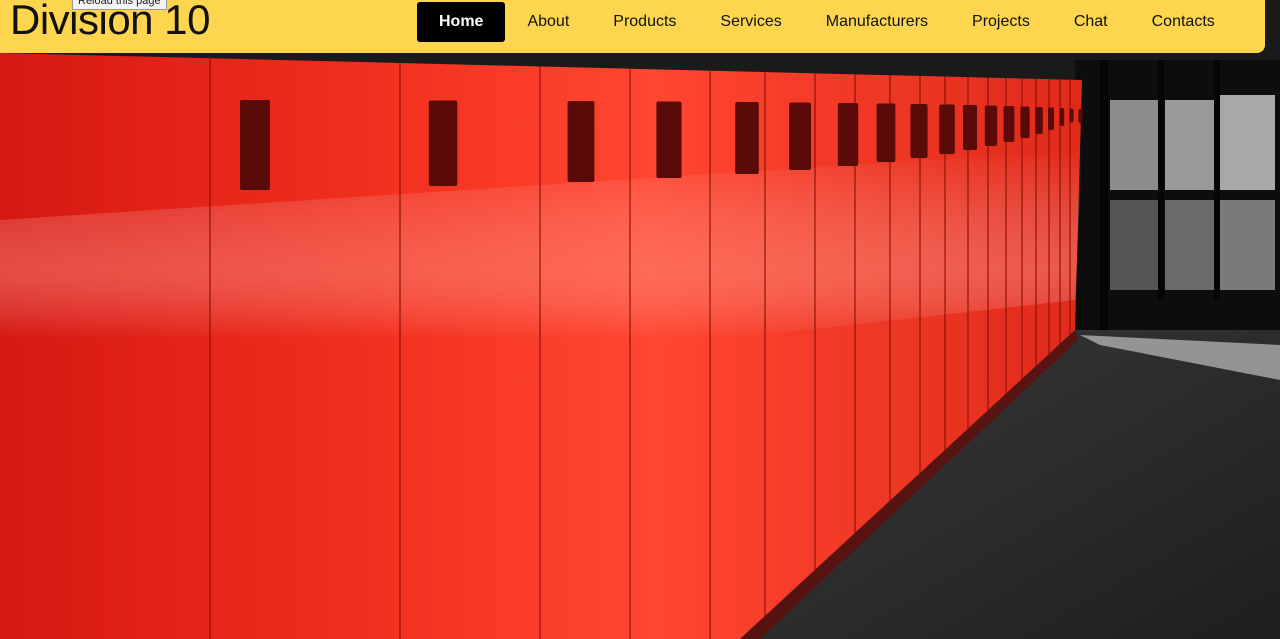 Image resolution: width=1280 pixels, height=639 pixels. Describe the element at coordinates (1183, 22) in the screenshot. I see `nav-item-contacts: Contacts` at that location.